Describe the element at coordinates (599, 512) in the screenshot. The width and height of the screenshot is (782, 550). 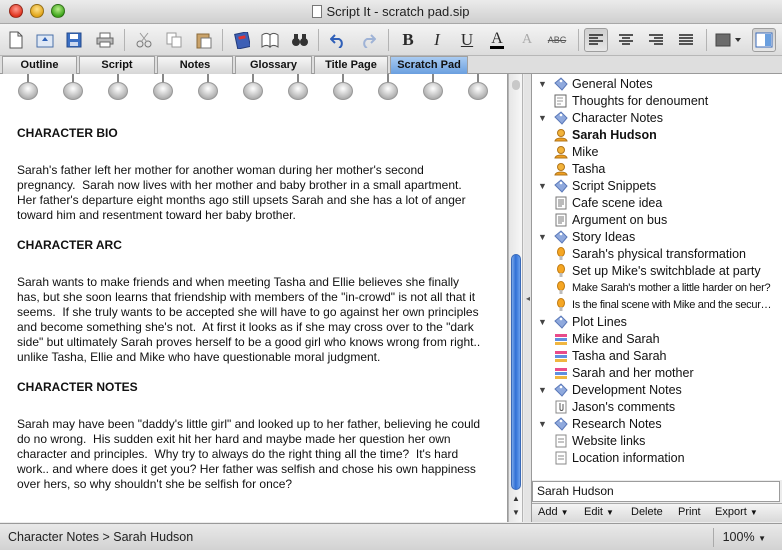
I see `edit-menu-button: Edit ▼` at that location.